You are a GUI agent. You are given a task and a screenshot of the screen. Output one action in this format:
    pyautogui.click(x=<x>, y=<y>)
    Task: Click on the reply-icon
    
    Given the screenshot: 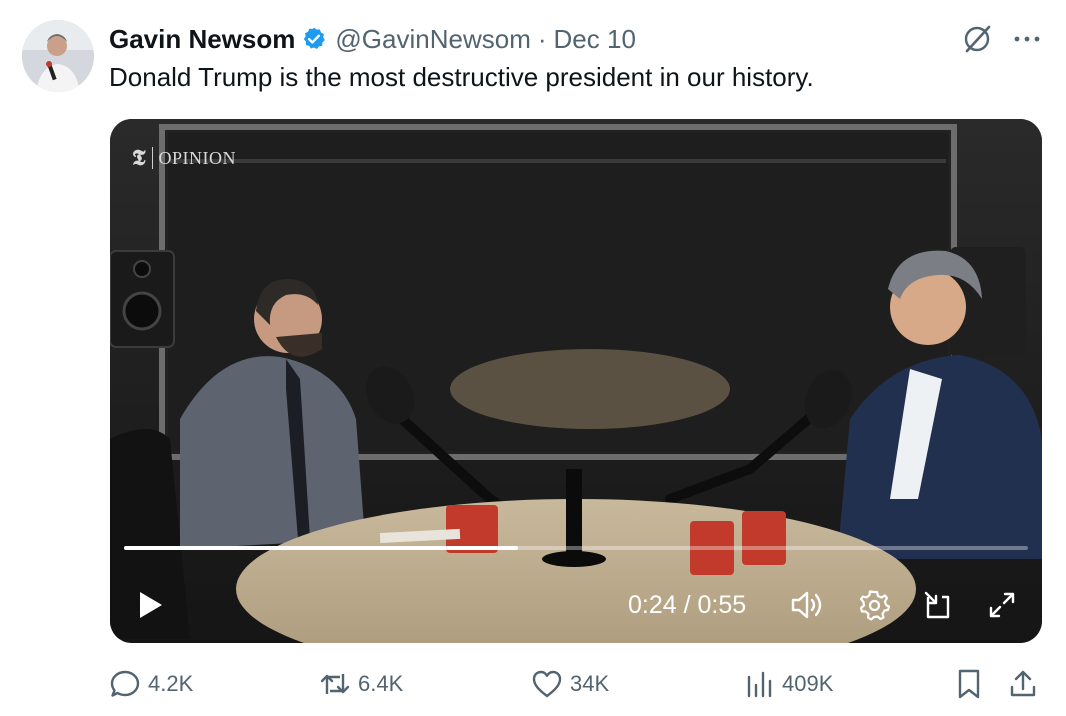 What is the action you would take?
    pyautogui.click(x=125, y=684)
    